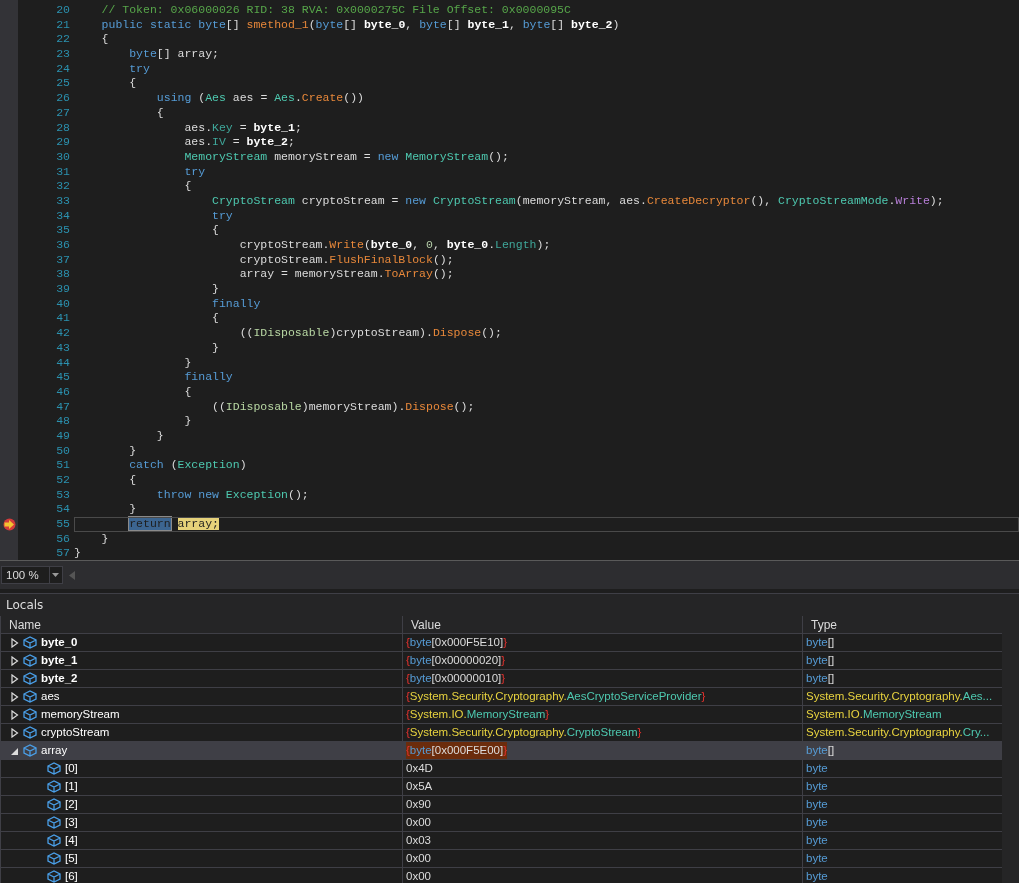 The image size is (1019, 883). I want to click on code-line: ((IDisposable)cryptoStream).Dispose();, so click(370, 333).